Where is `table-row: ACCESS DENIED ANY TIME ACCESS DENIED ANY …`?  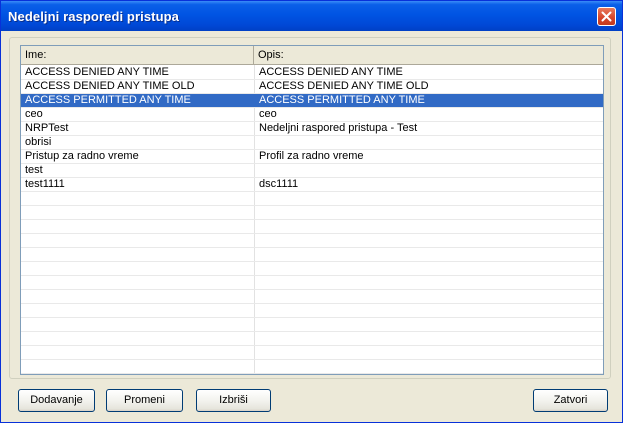 table-row: ACCESS DENIED ANY TIME ACCESS DENIED ANY … is located at coordinates (312, 73).